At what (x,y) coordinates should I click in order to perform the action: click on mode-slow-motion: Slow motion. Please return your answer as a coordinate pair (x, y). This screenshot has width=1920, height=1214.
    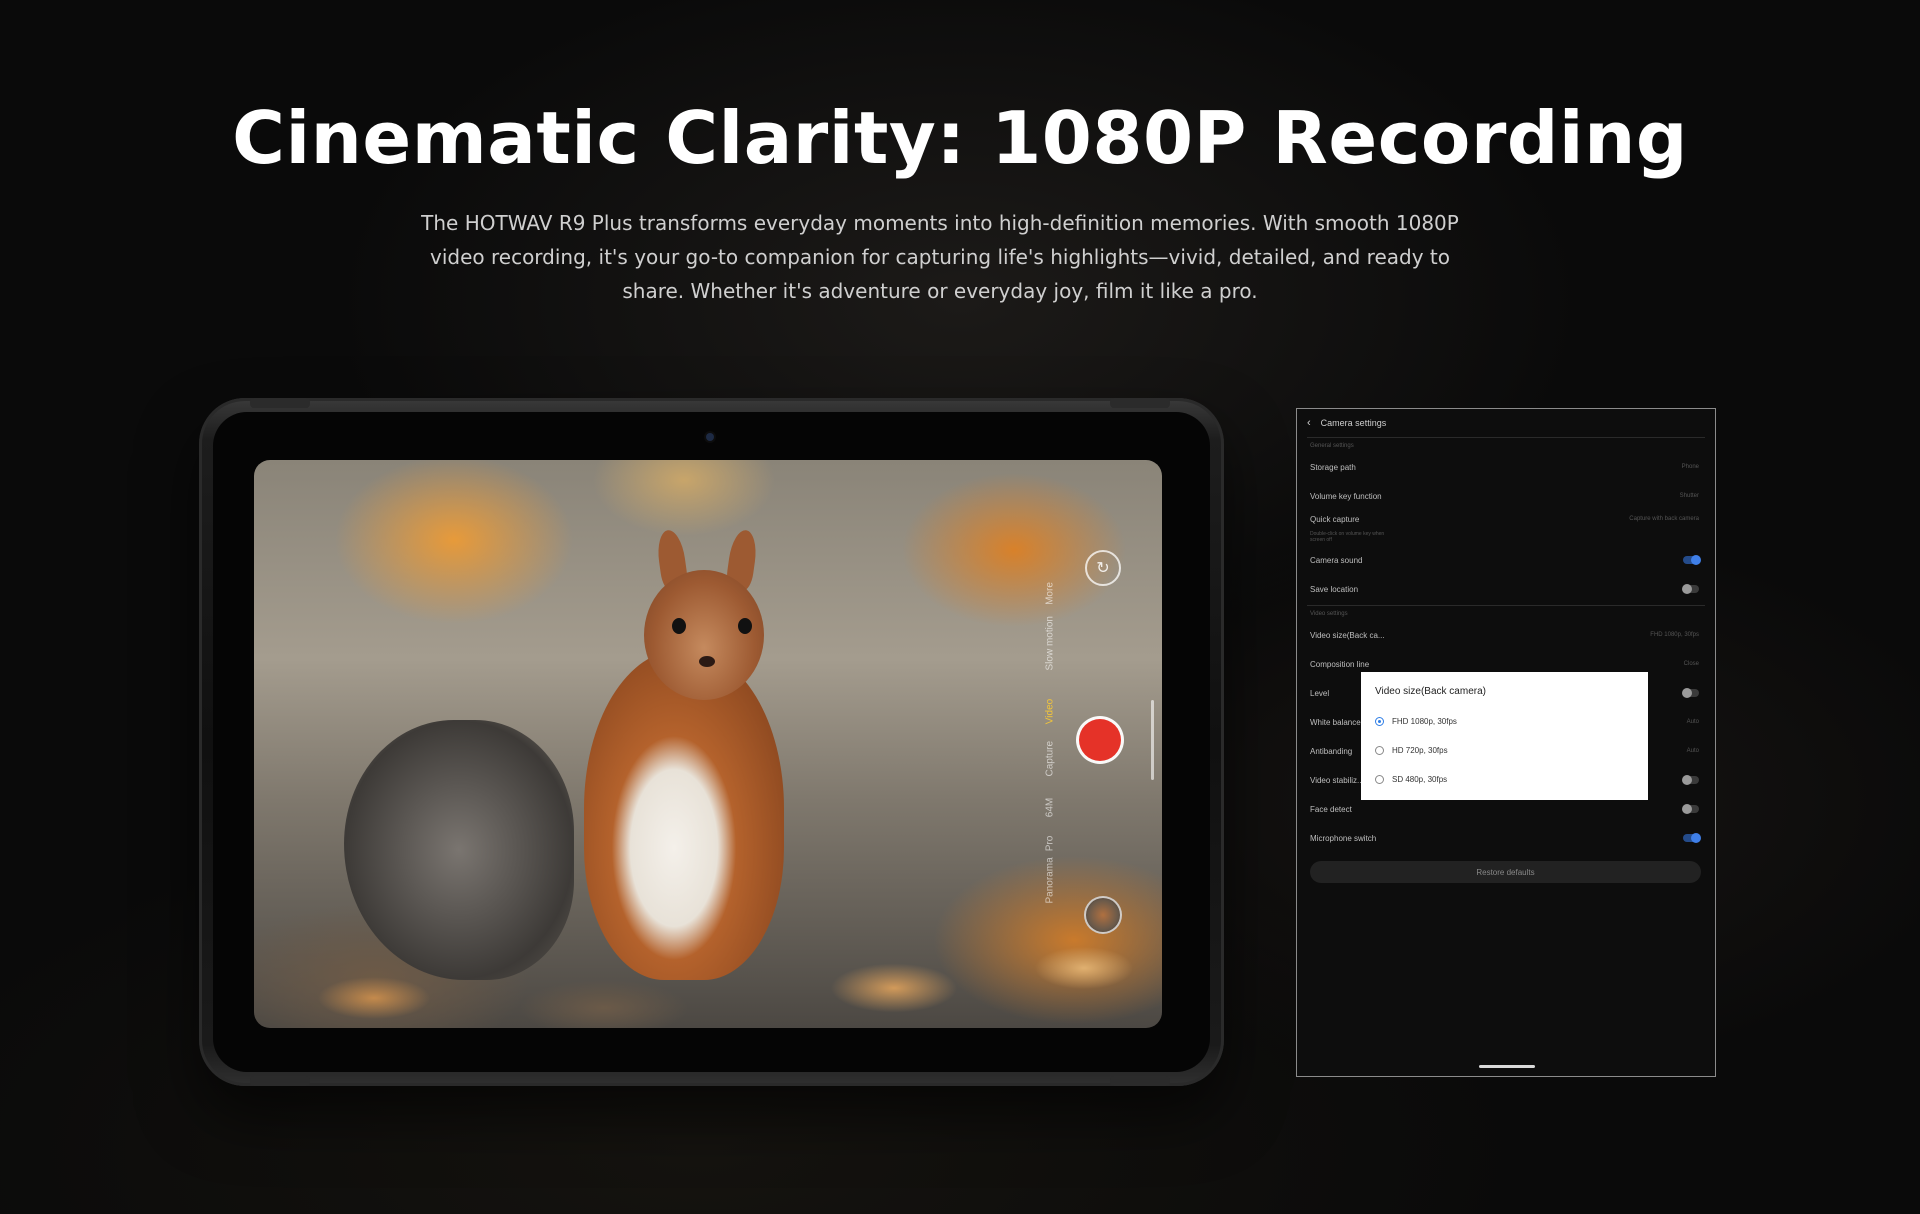
    Looking at the image, I should click on (1050, 643).